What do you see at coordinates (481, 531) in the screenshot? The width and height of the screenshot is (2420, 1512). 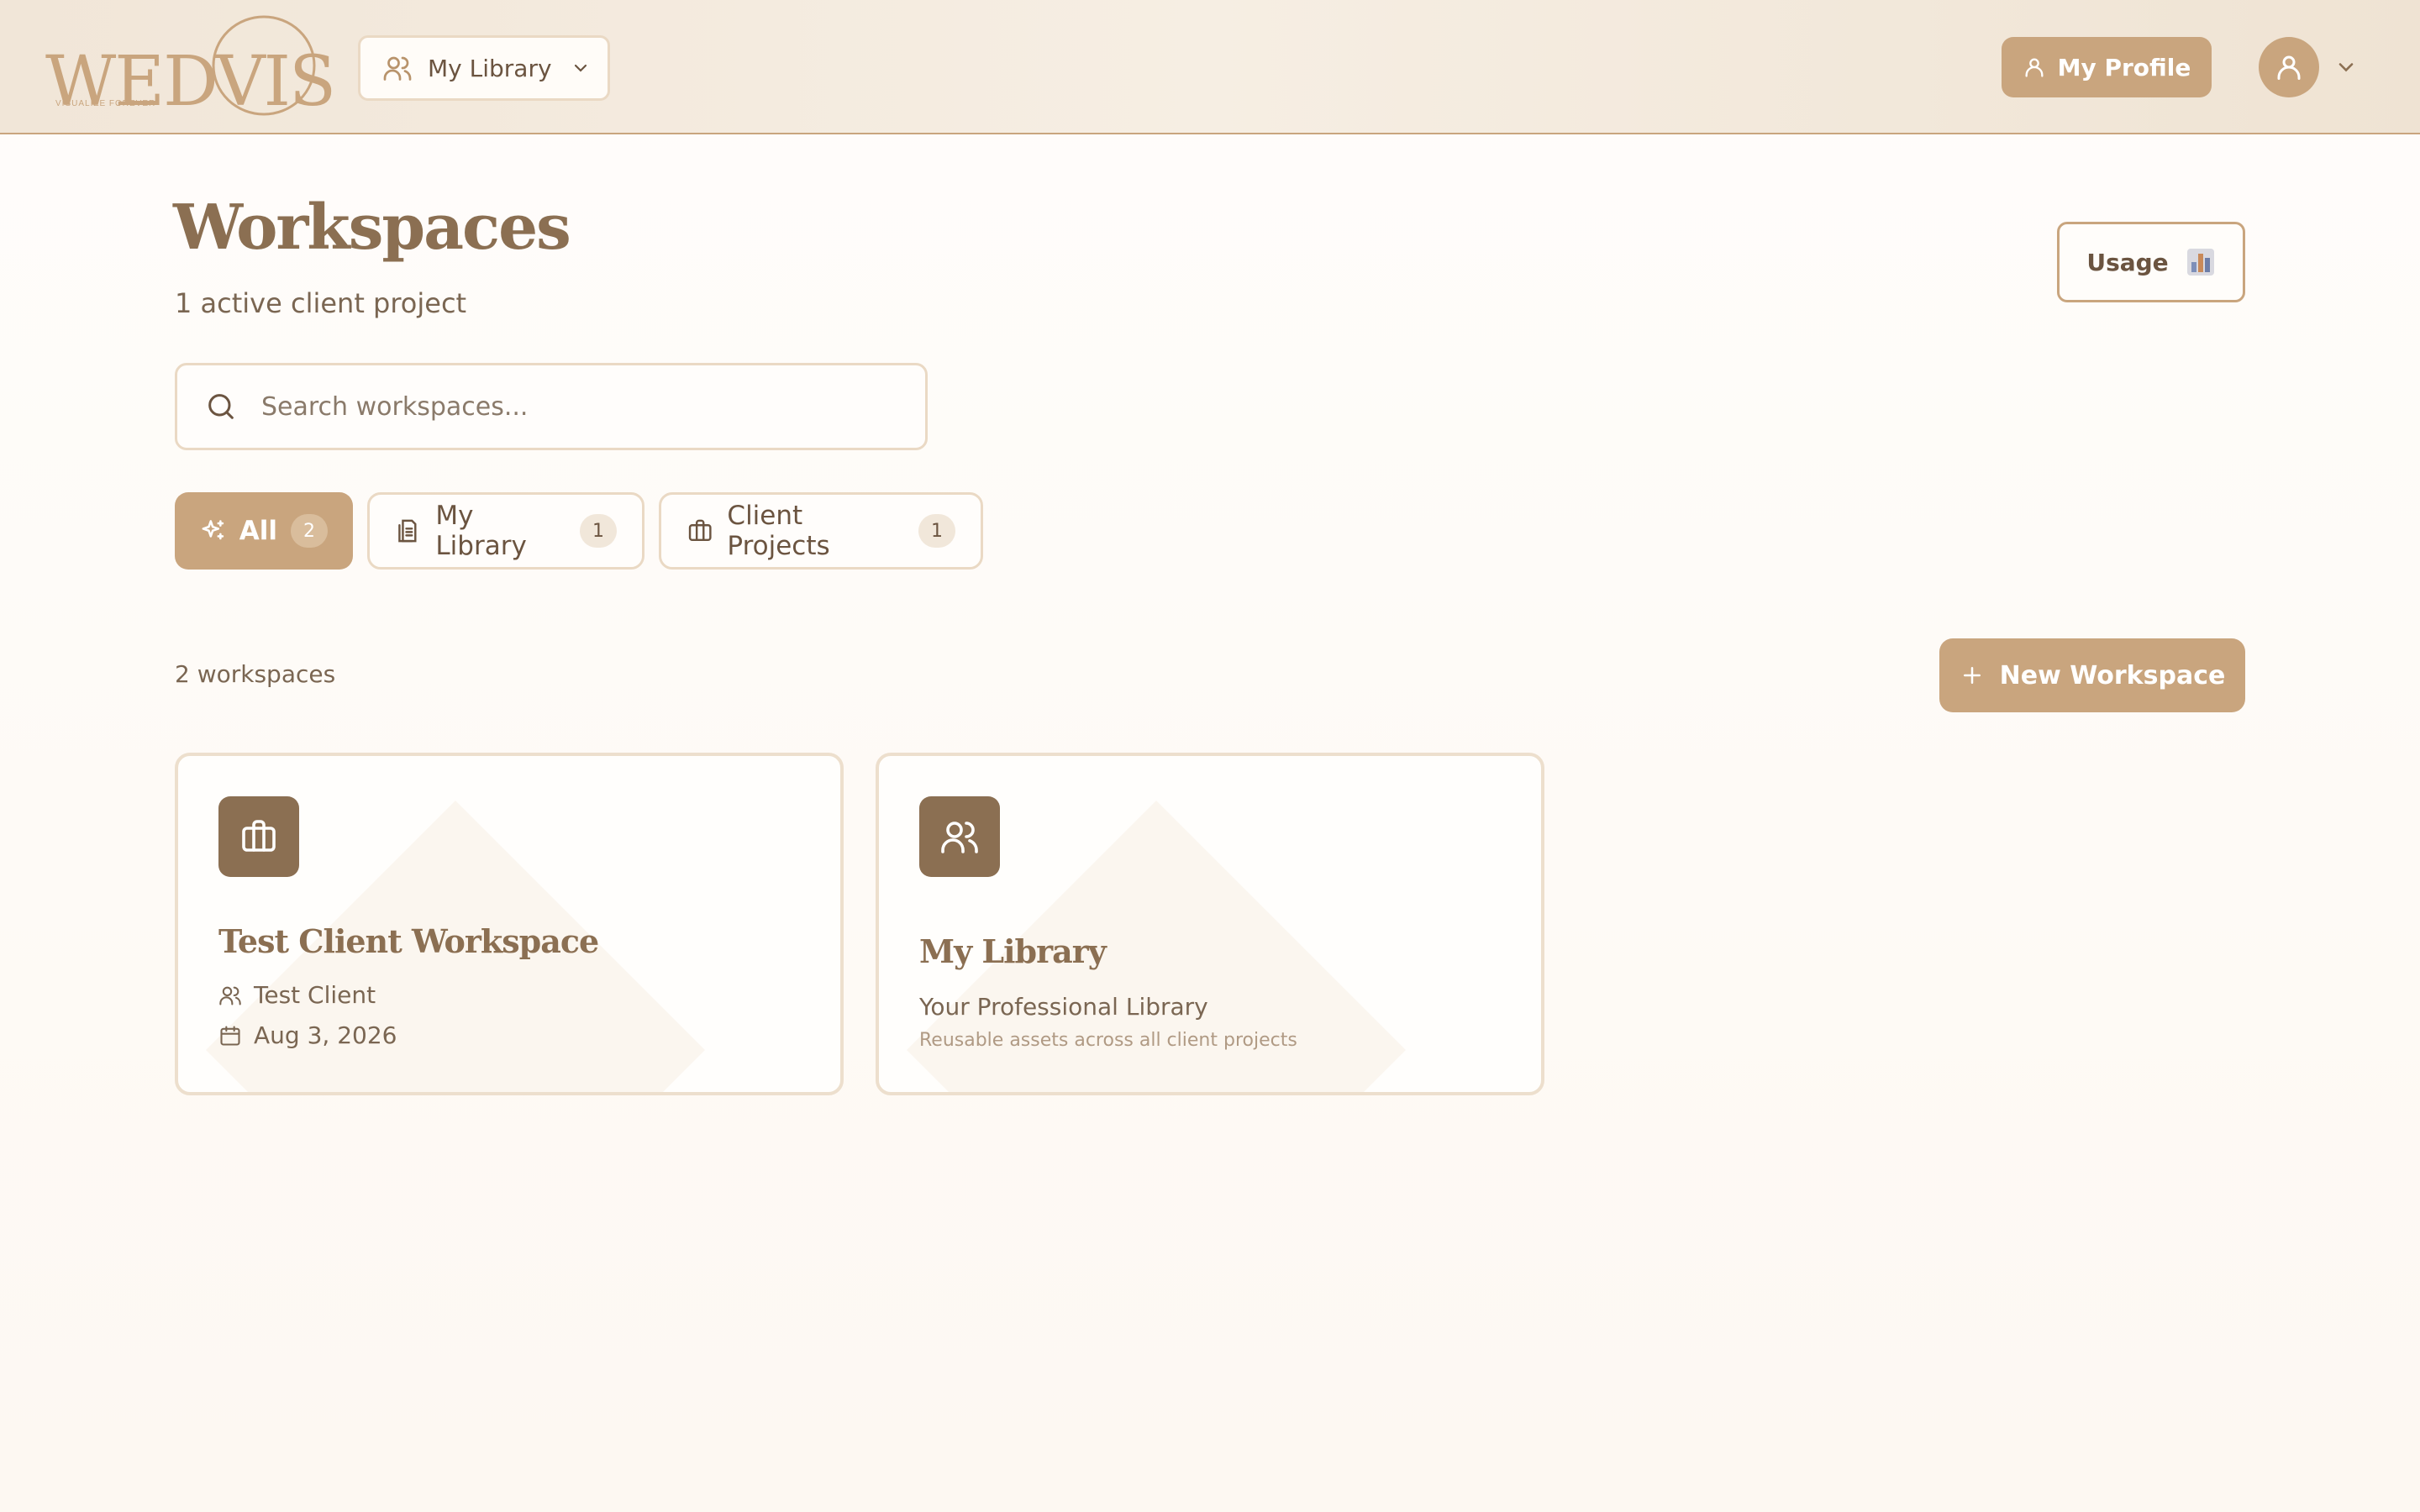 I see `tab-my-library-label: My Library` at bounding box center [481, 531].